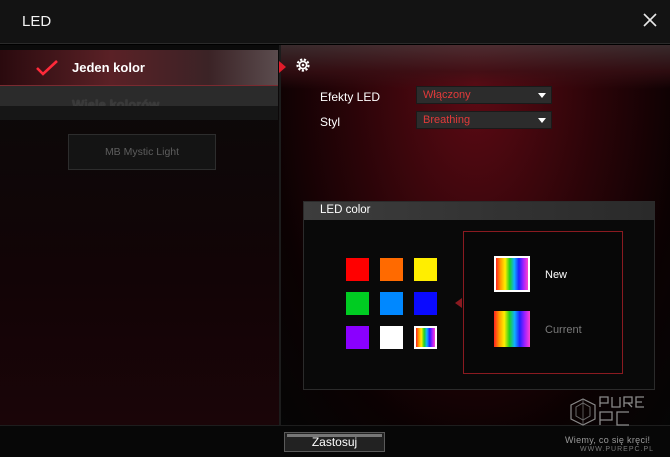  I want to click on color-swatch-white, so click(391, 337).